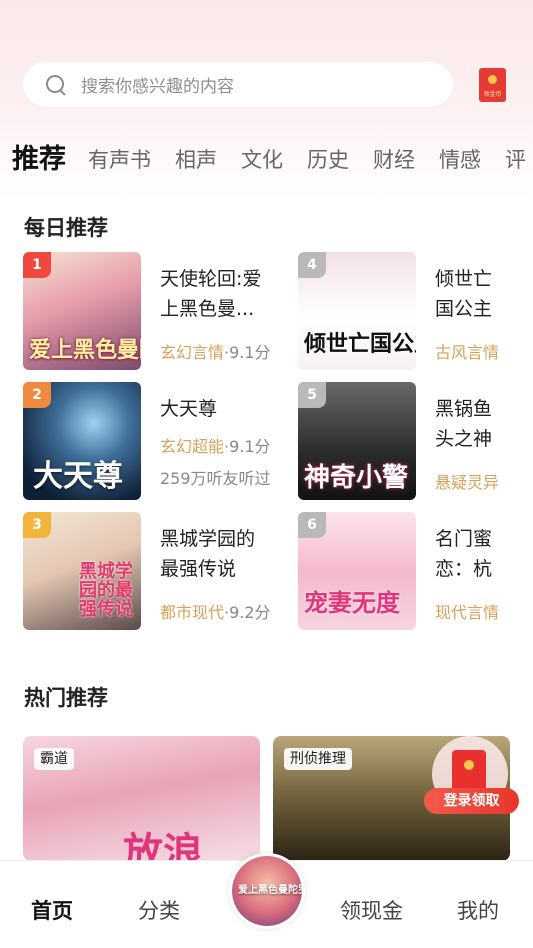 Image resolution: width=533 pixels, height=948 pixels. I want to click on red-packet-label: 领金币, so click(492, 94).